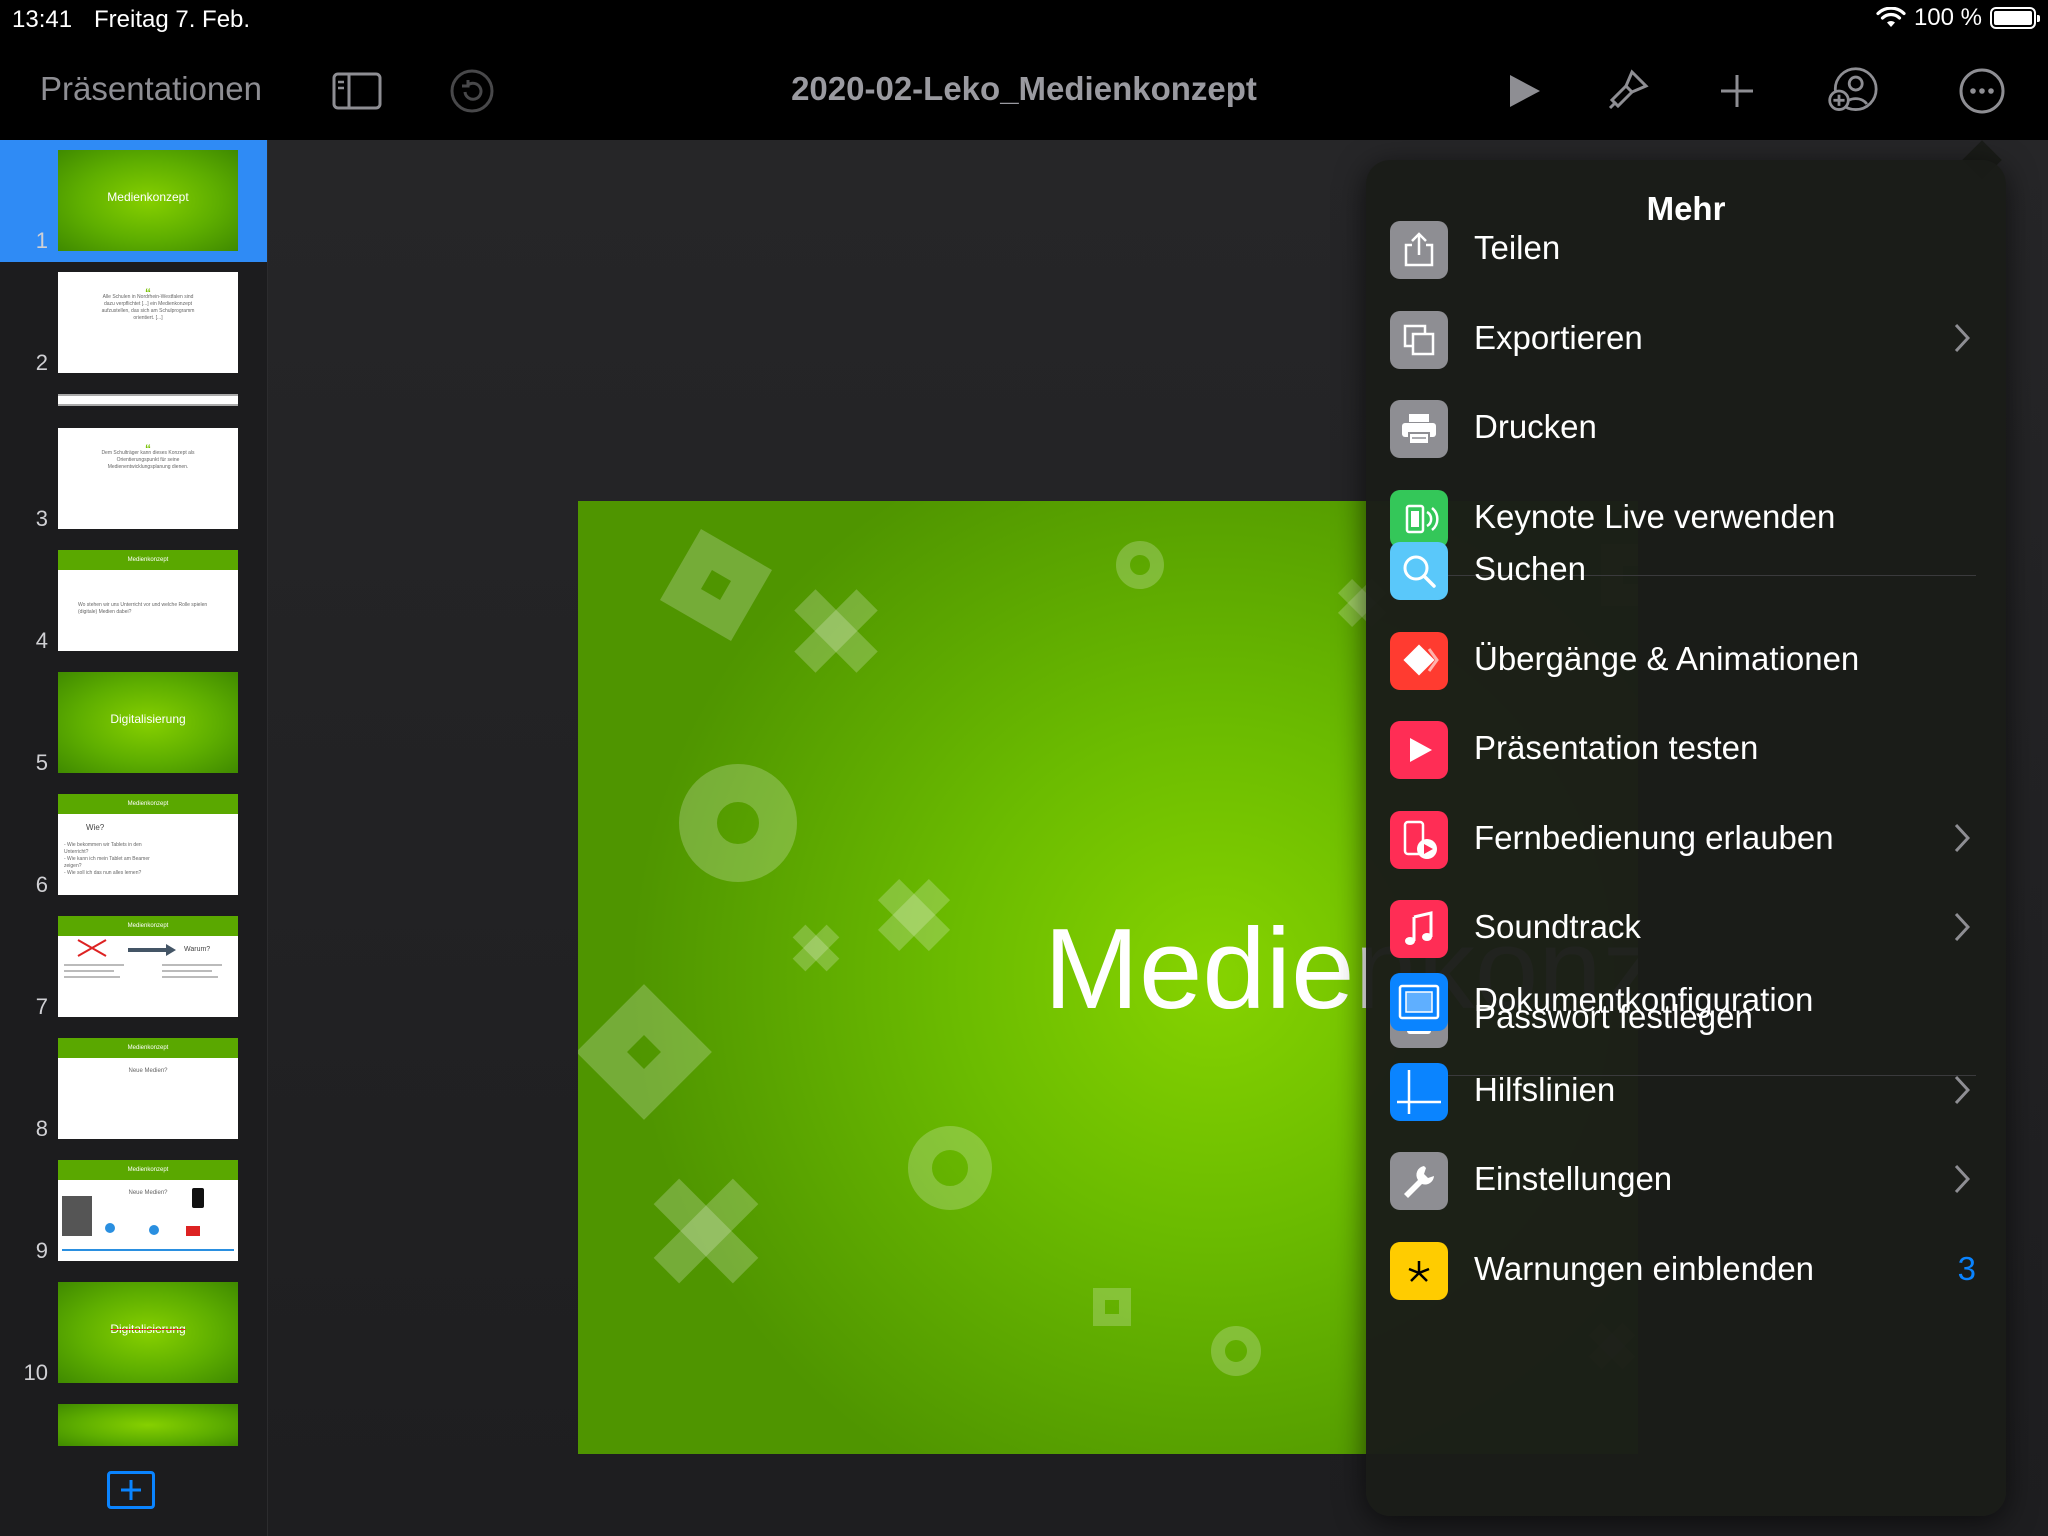 Image resolution: width=2048 pixels, height=1536 pixels. I want to click on menu-item-label: Dokumentkonfiguration, so click(1644, 999).